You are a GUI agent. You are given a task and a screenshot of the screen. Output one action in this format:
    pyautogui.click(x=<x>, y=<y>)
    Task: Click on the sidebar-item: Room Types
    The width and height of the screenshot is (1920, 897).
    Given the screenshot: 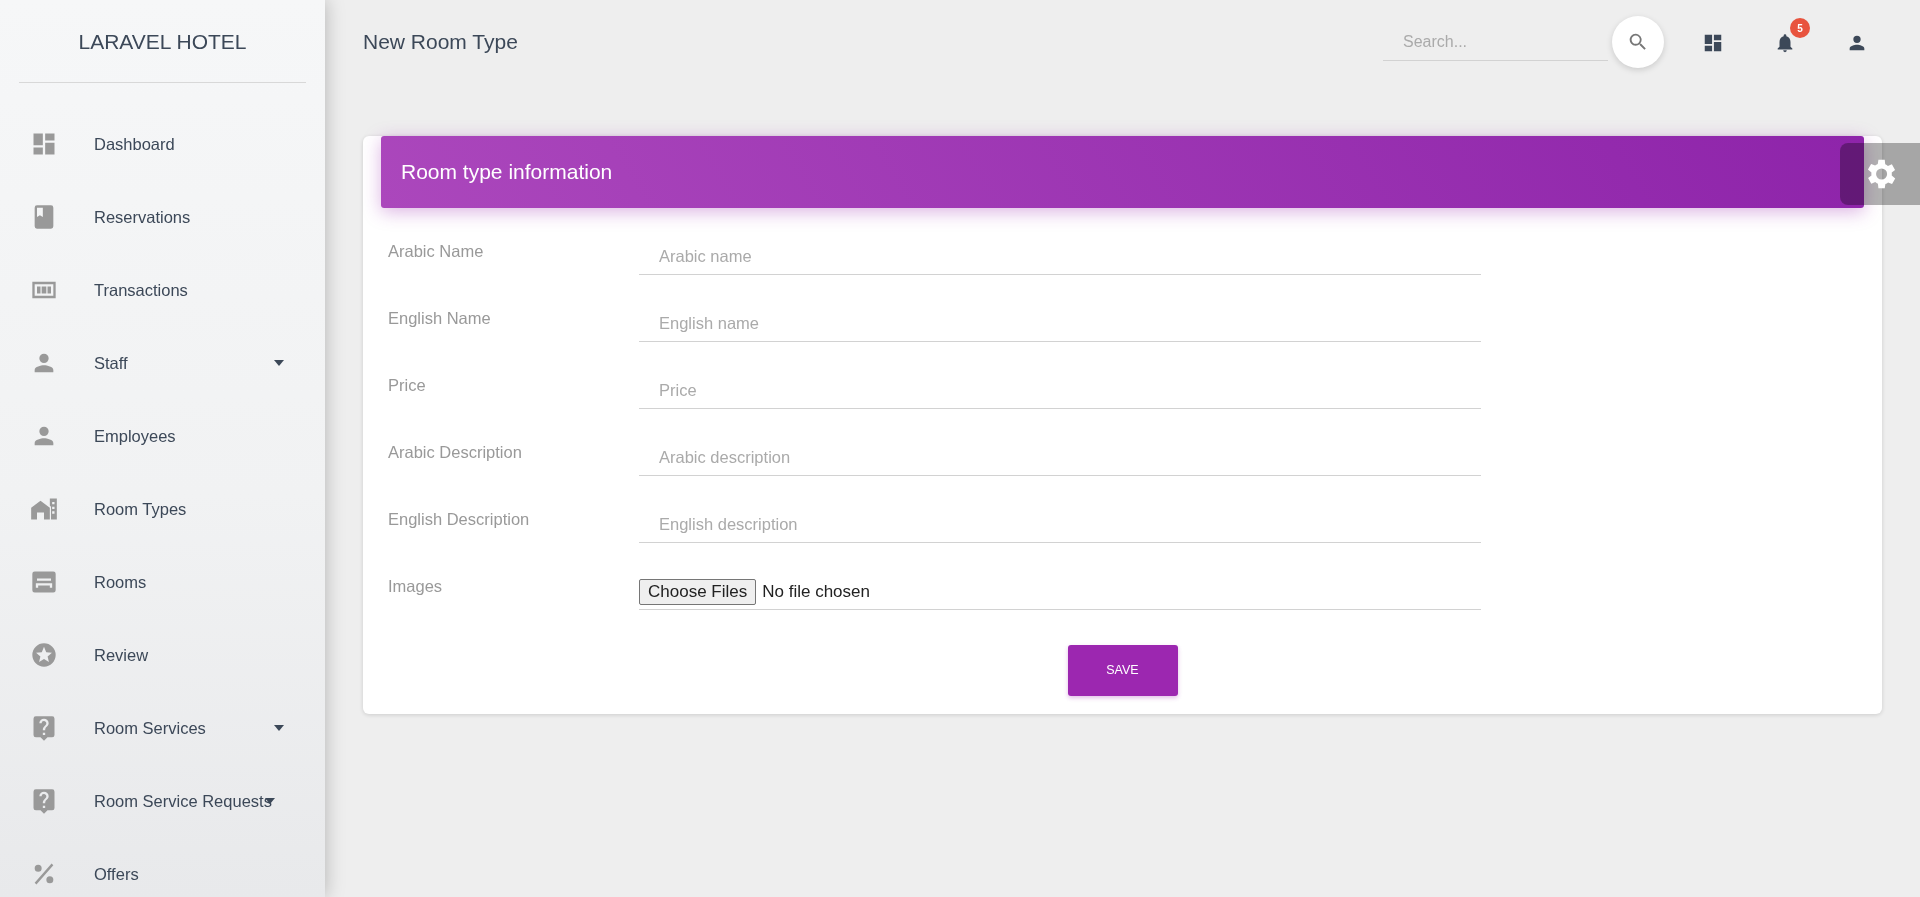 What is the action you would take?
    pyautogui.click(x=162, y=509)
    